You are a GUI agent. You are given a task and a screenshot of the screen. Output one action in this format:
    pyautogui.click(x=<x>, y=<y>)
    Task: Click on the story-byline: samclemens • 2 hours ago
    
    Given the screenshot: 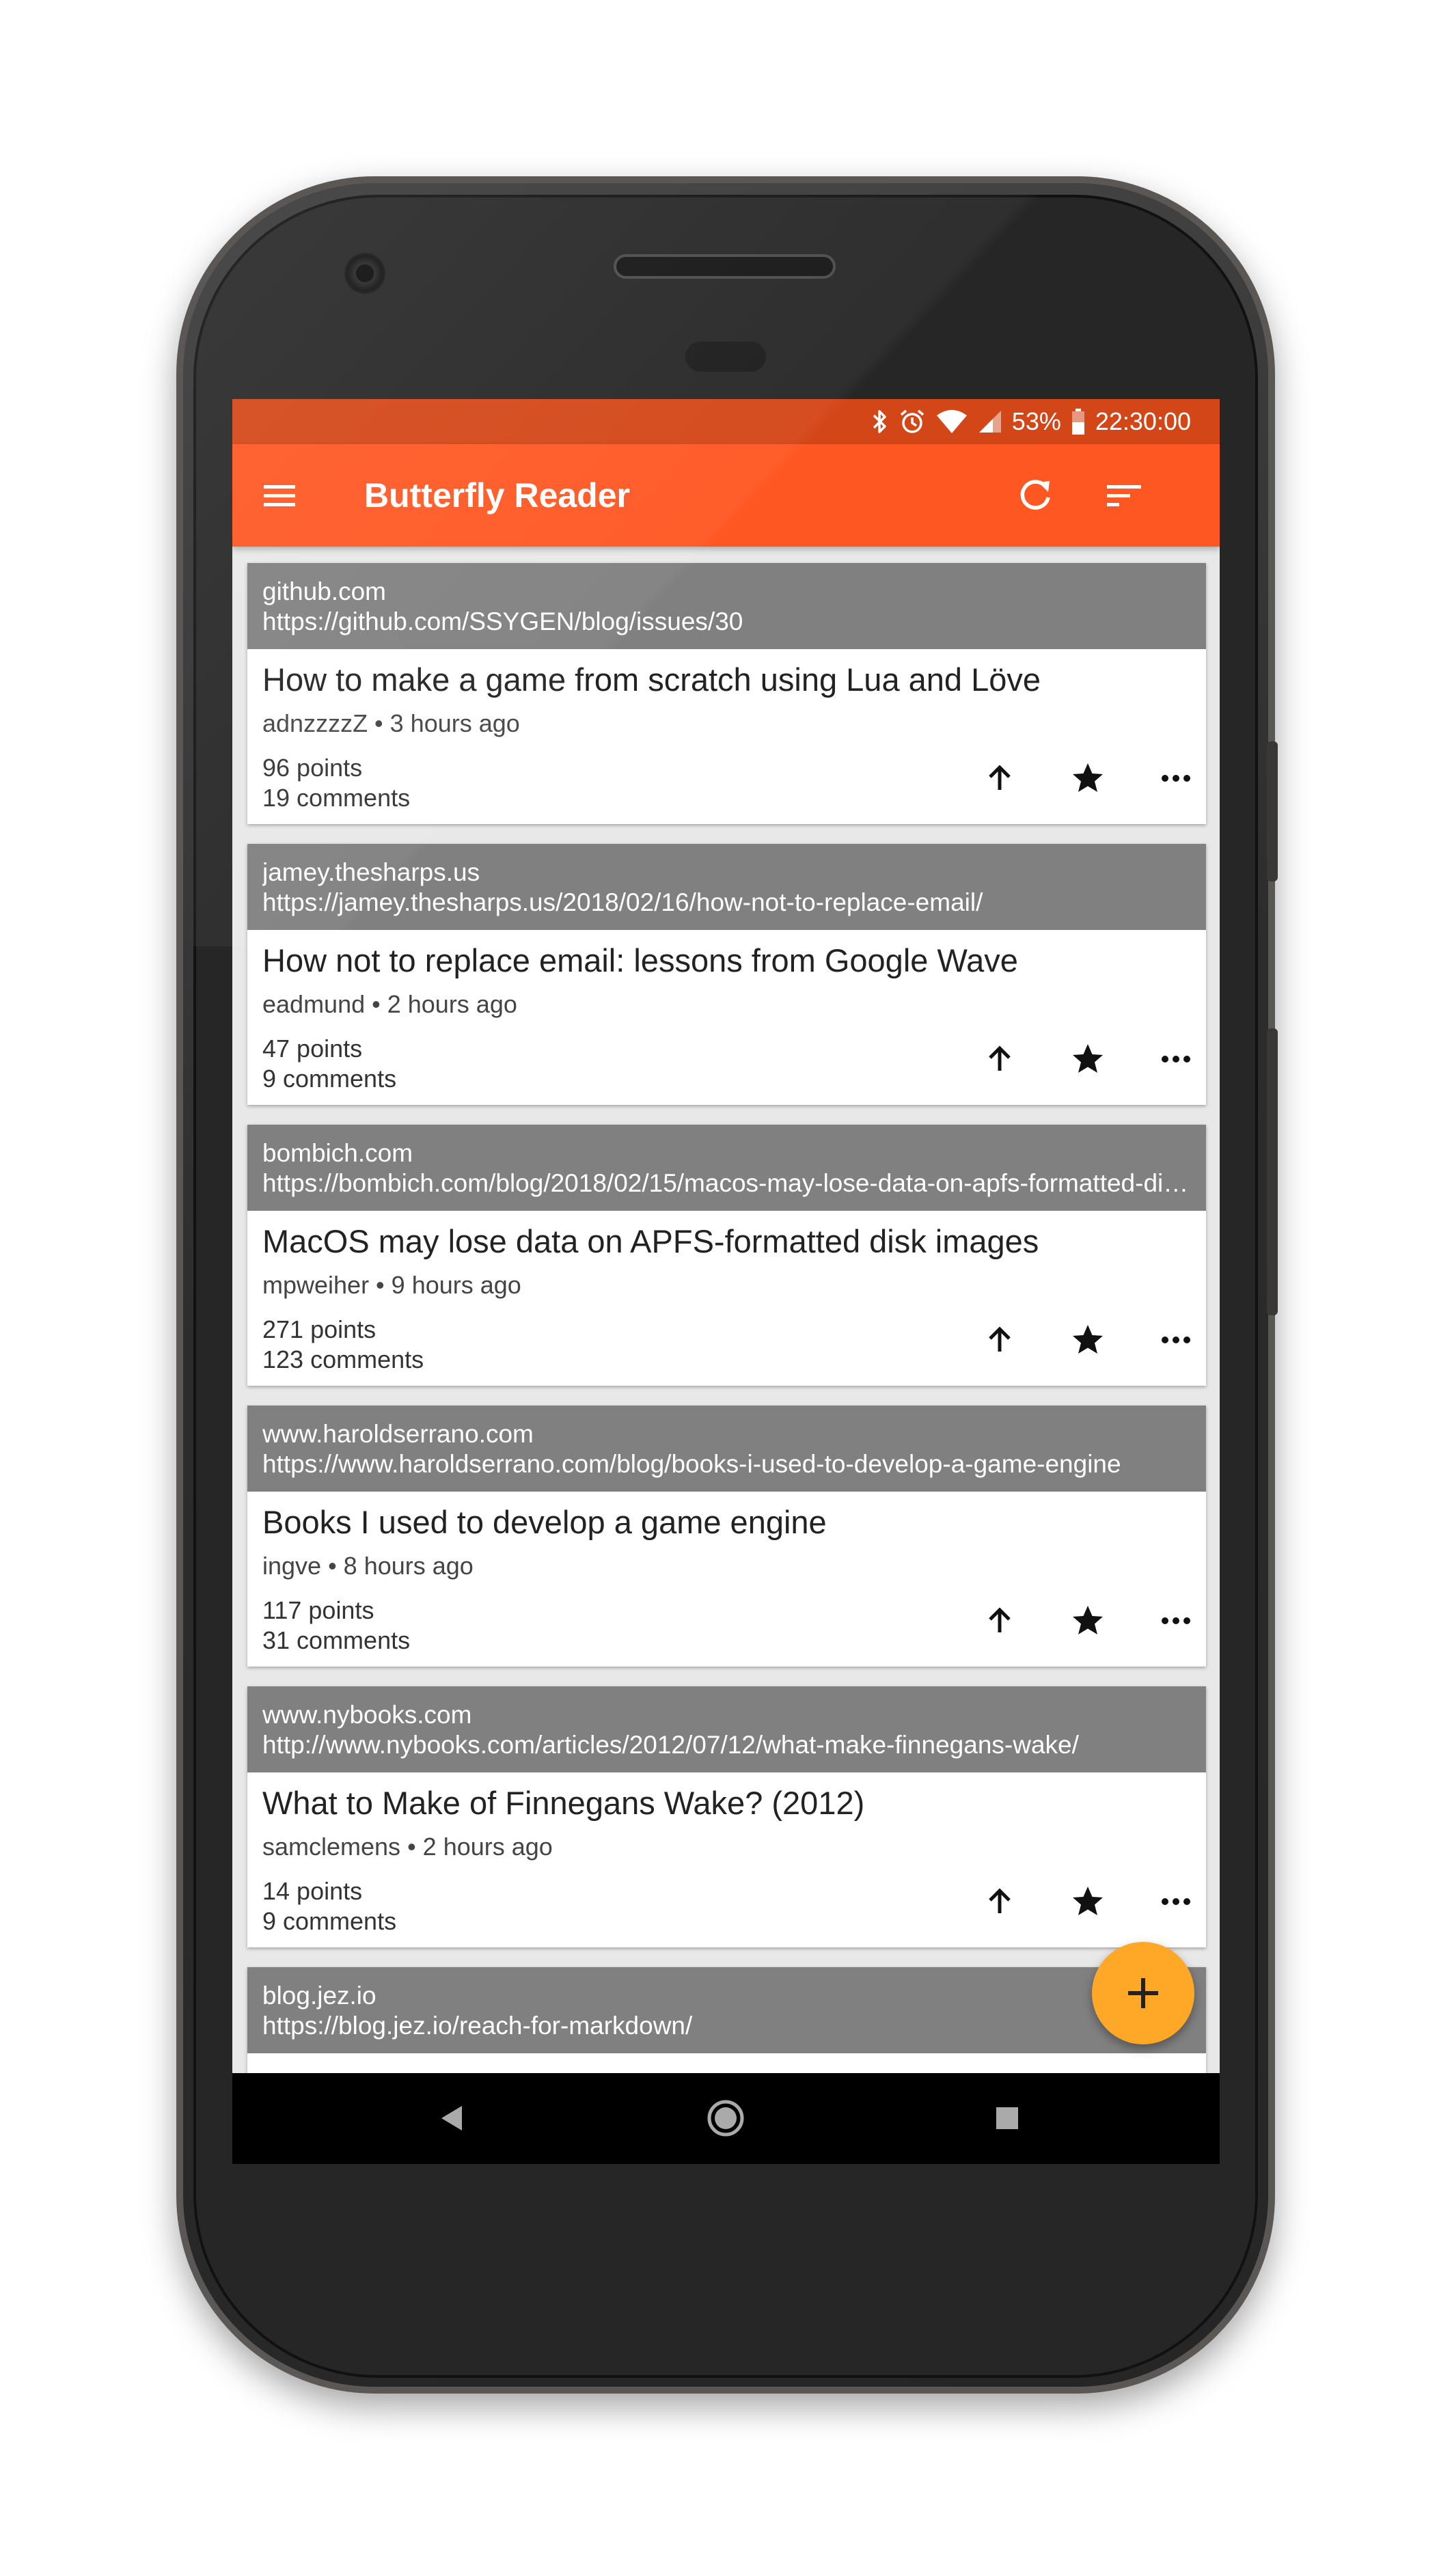 What is the action you would take?
    pyautogui.click(x=408, y=1847)
    